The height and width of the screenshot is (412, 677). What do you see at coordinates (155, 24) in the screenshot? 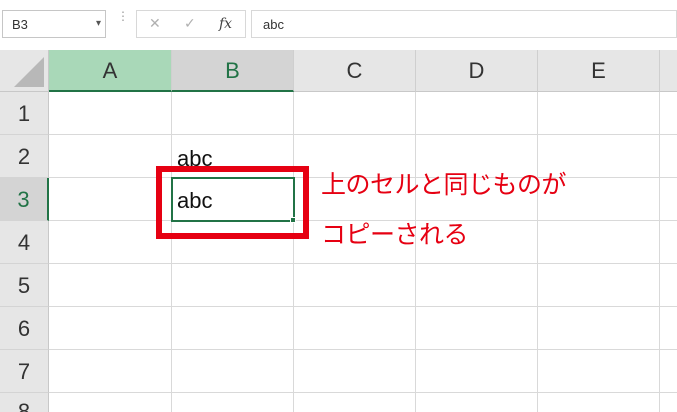
I see `cancel-icon: ✕` at bounding box center [155, 24].